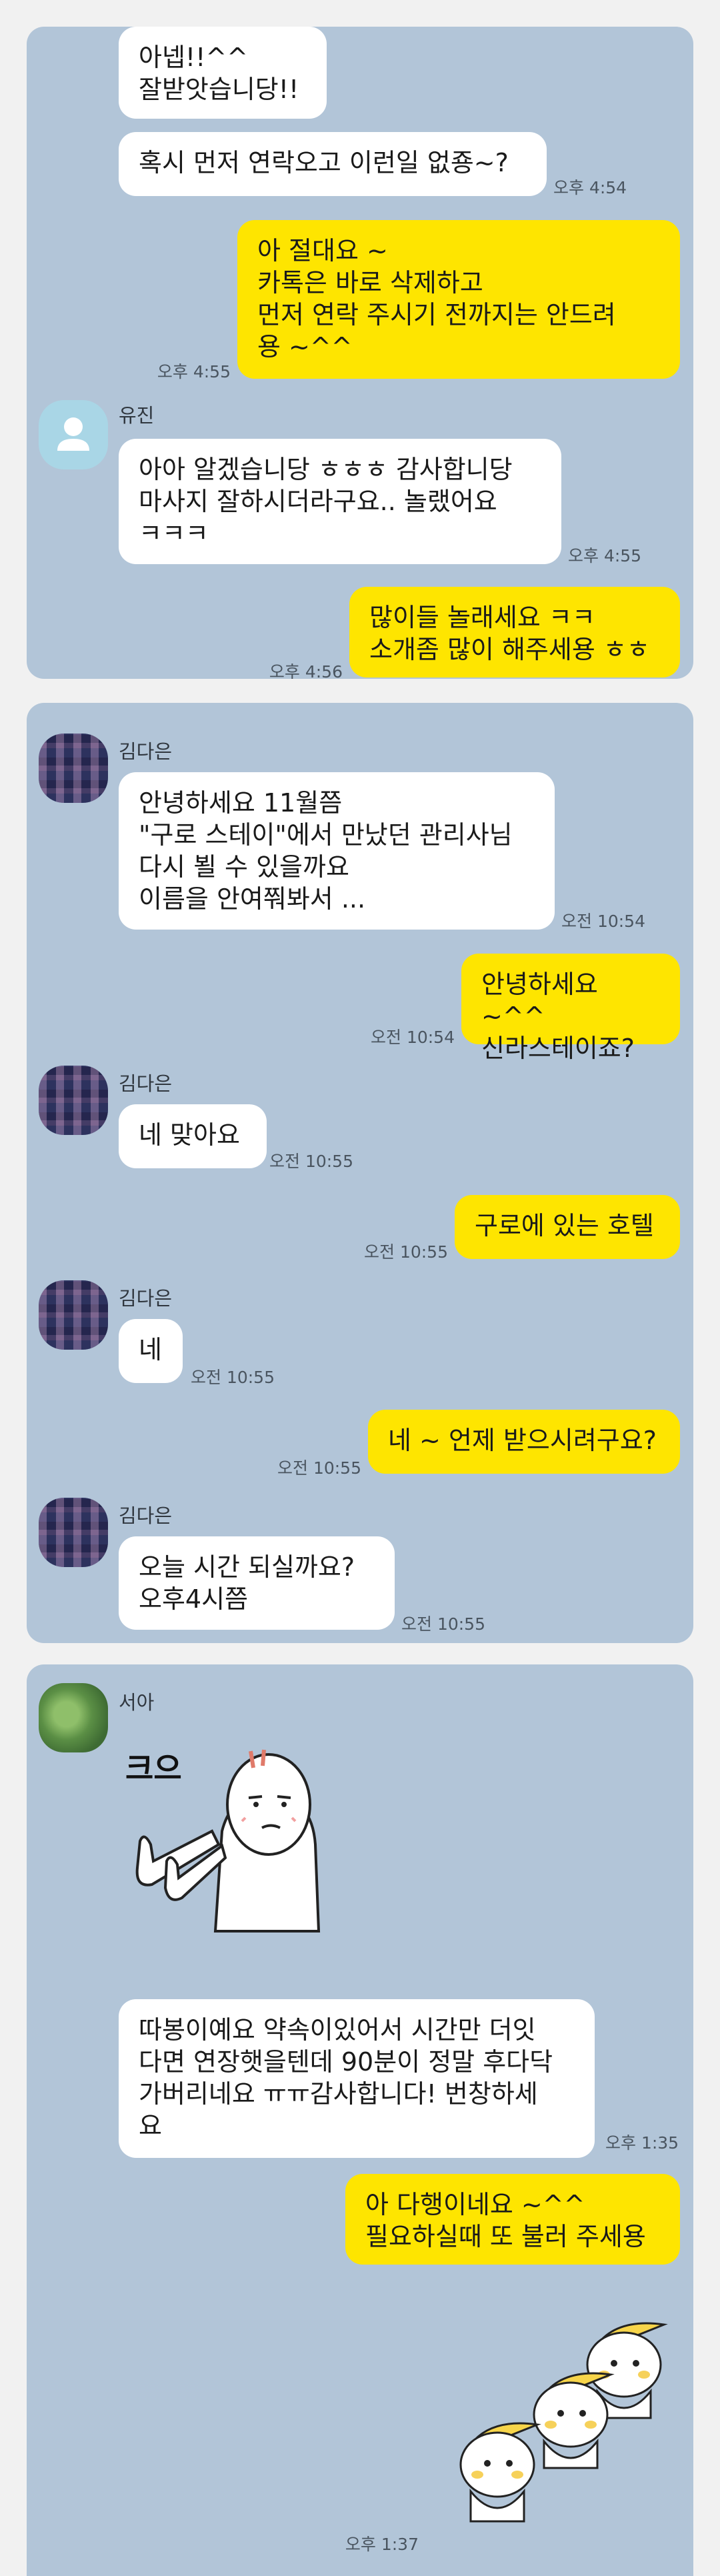 Image resolution: width=720 pixels, height=2576 pixels. I want to click on message-time: 오후 1:37, so click(382, 2544).